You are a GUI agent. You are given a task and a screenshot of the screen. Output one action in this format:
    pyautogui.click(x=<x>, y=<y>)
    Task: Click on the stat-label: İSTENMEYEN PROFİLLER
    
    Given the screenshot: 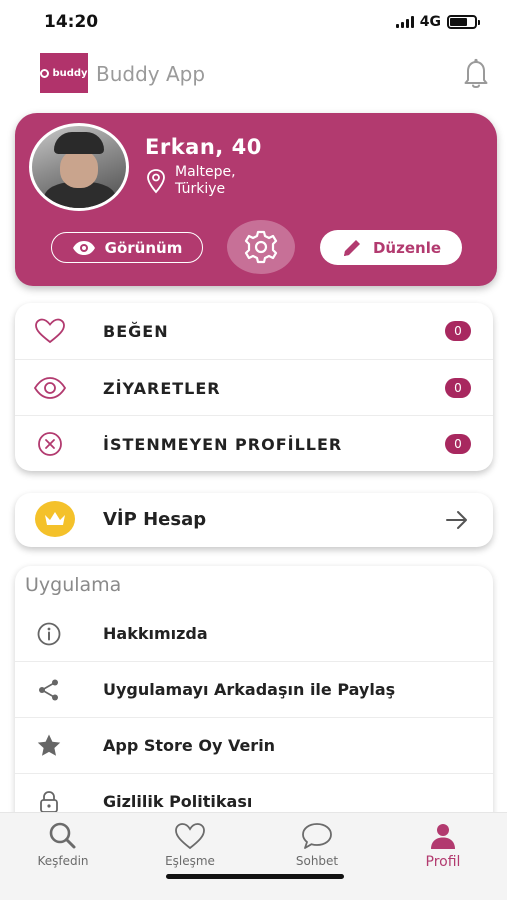 What is the action you would take?
    pyautogui.click(x=223, y=444)
    